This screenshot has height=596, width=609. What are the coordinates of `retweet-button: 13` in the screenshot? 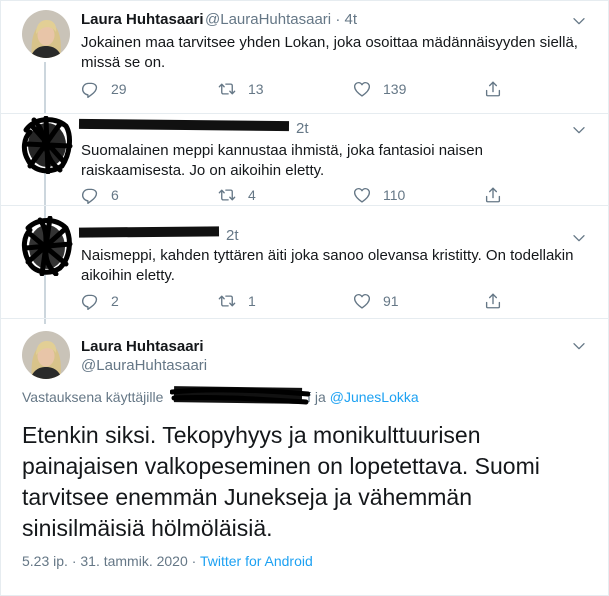 It's located at (241, 89).